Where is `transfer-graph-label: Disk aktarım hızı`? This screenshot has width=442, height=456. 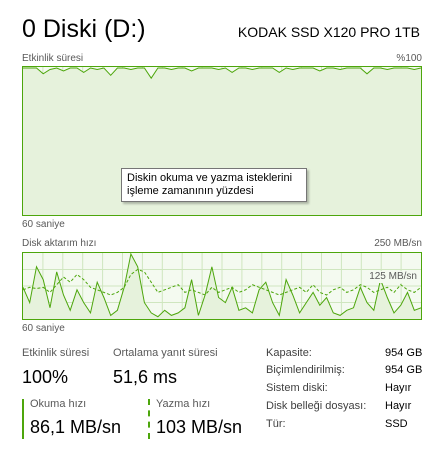
transfer-graph-label: Disk aktarım hızı is located at coordinates (59, 243).